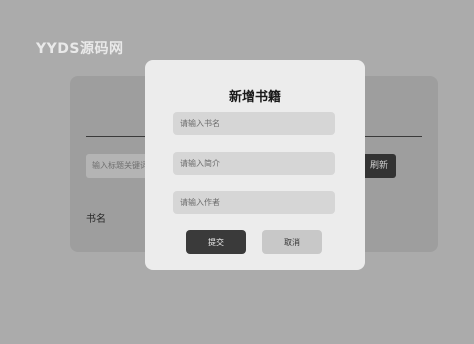  What do you see at coordinates (254, 97) in the screenshot?
I see `modal-title: 新增书籍` at bounding box center [254, 97].